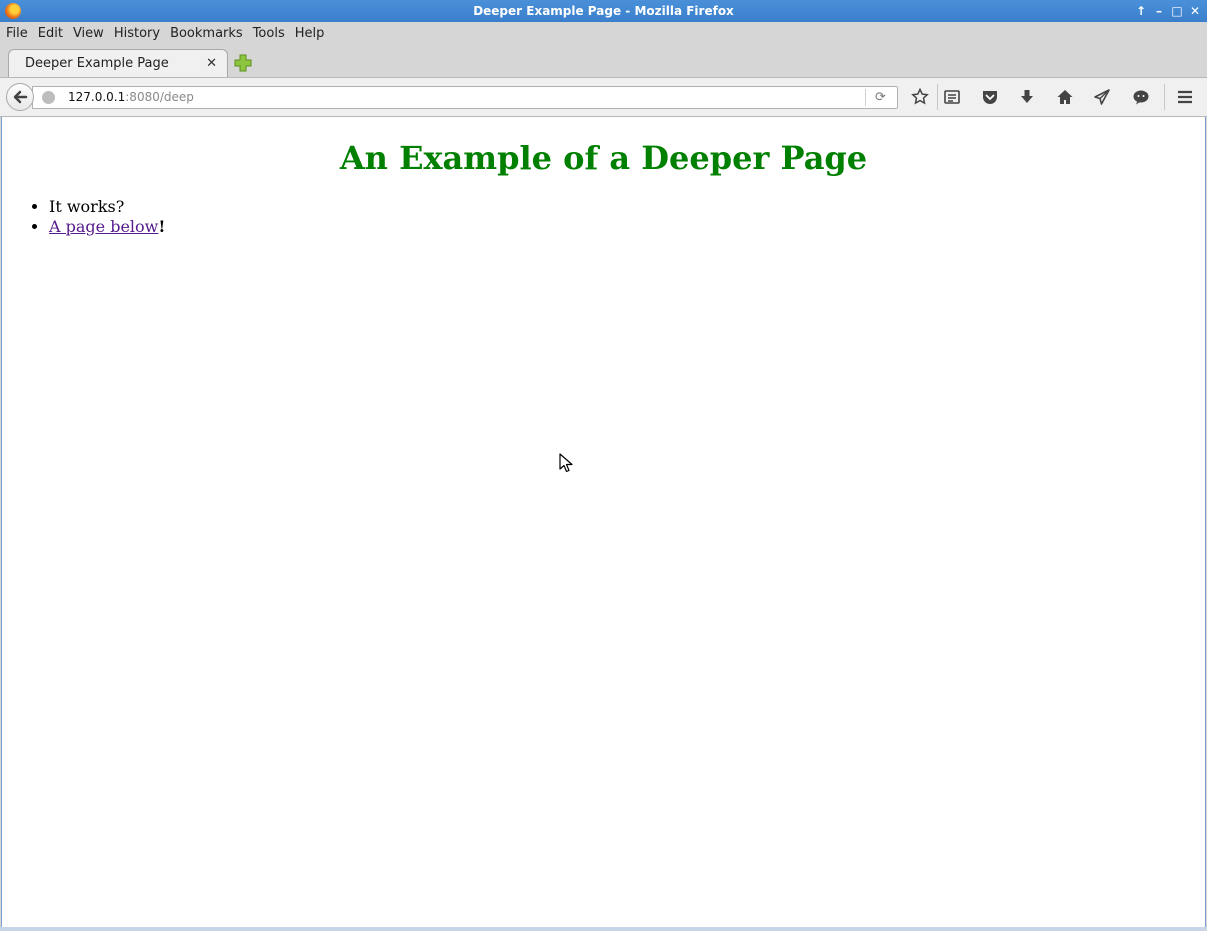 This screenshot has width=1207, height=931. Describe the element at coordinates (865, 97) in the screenshot. I see `url-separator` at that location.